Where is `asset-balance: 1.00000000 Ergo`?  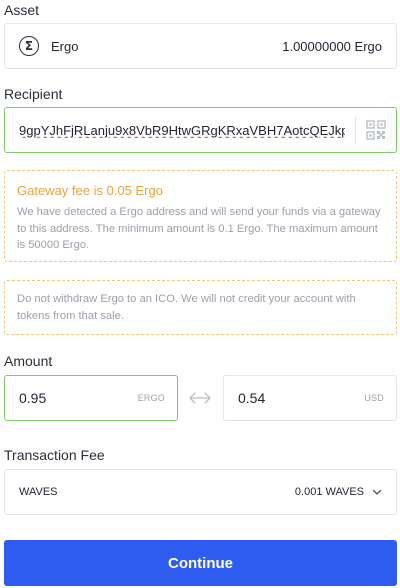 asset-balance: 1.00000000 Ergo is located at coordinates (332, 46).